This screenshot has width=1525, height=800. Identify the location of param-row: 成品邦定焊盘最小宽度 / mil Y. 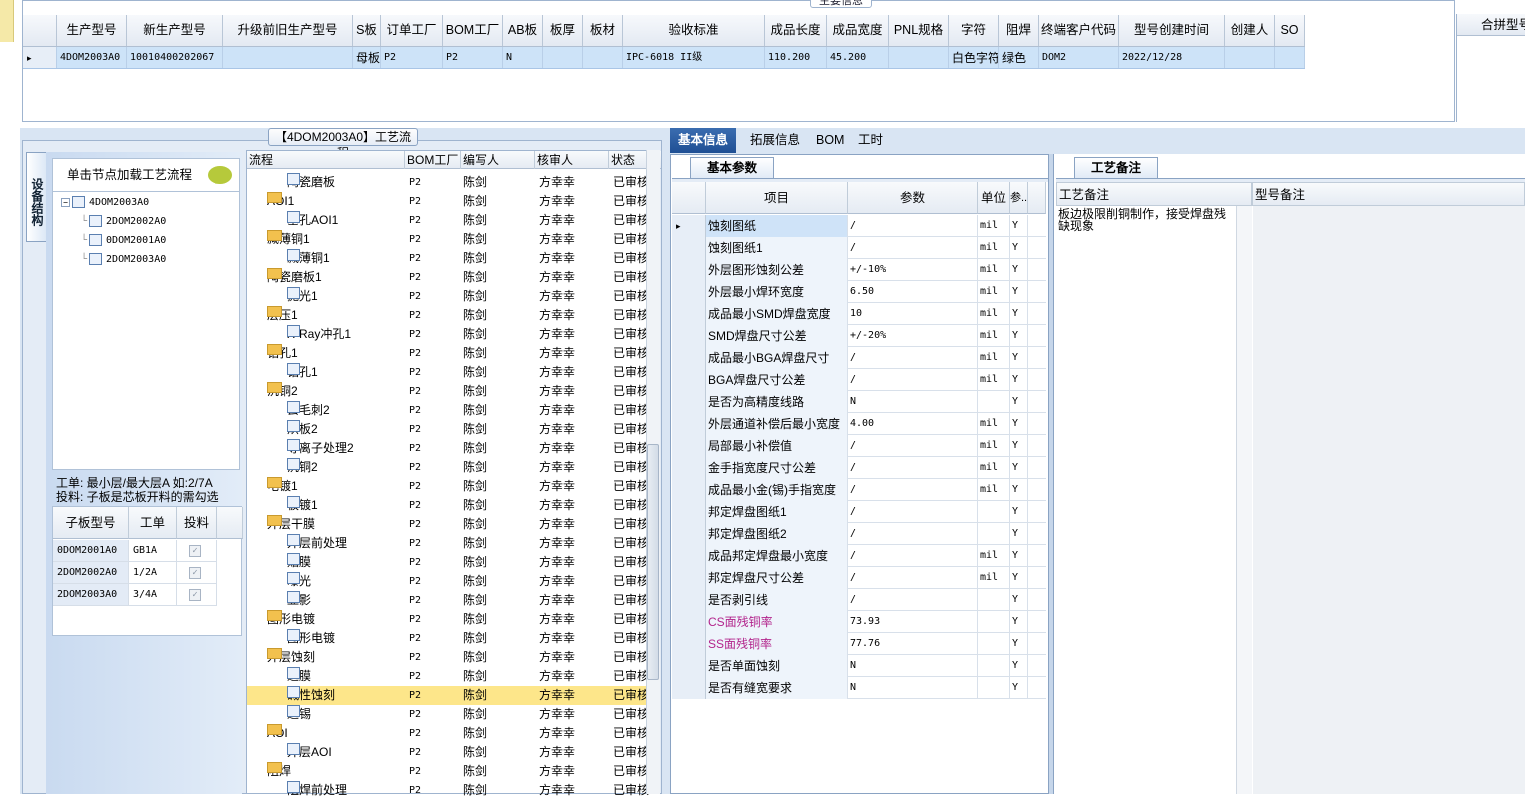
(859, 556).